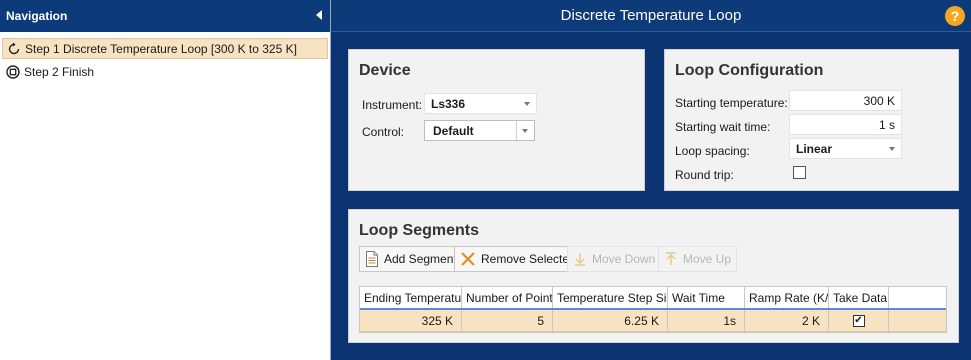 The height and width of the screenshot is (360, 971). Describe the element at coordinates (879, 100) in the screenshot. I see `starting-temperature-value: 300 K` at that location.